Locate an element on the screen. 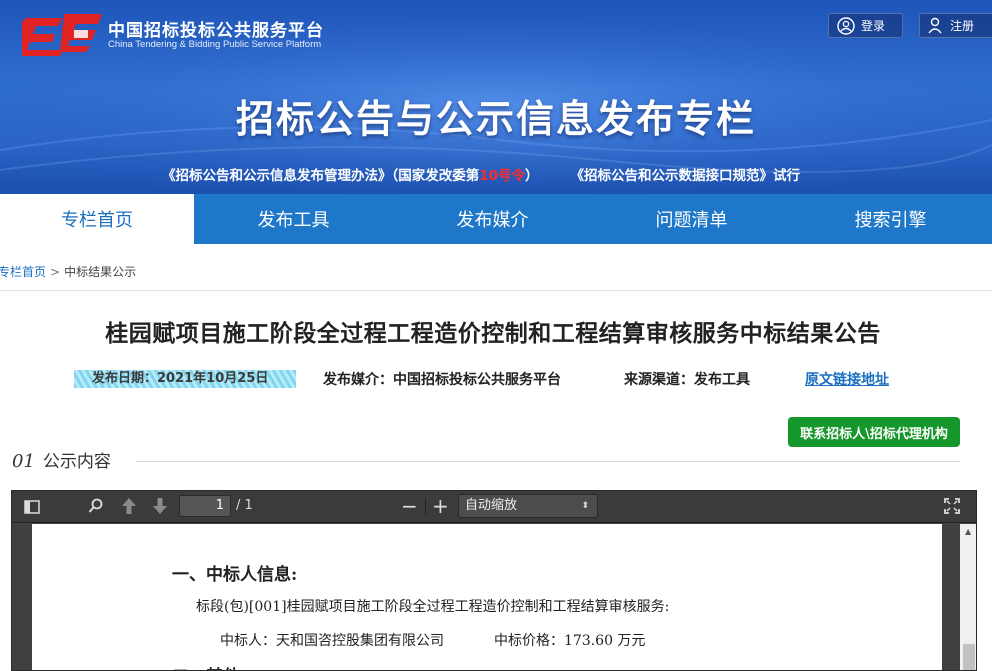 Image resolution: width=992 pixels, height=671 pixels. user-circle-icon is located at coordinates (846, 25).